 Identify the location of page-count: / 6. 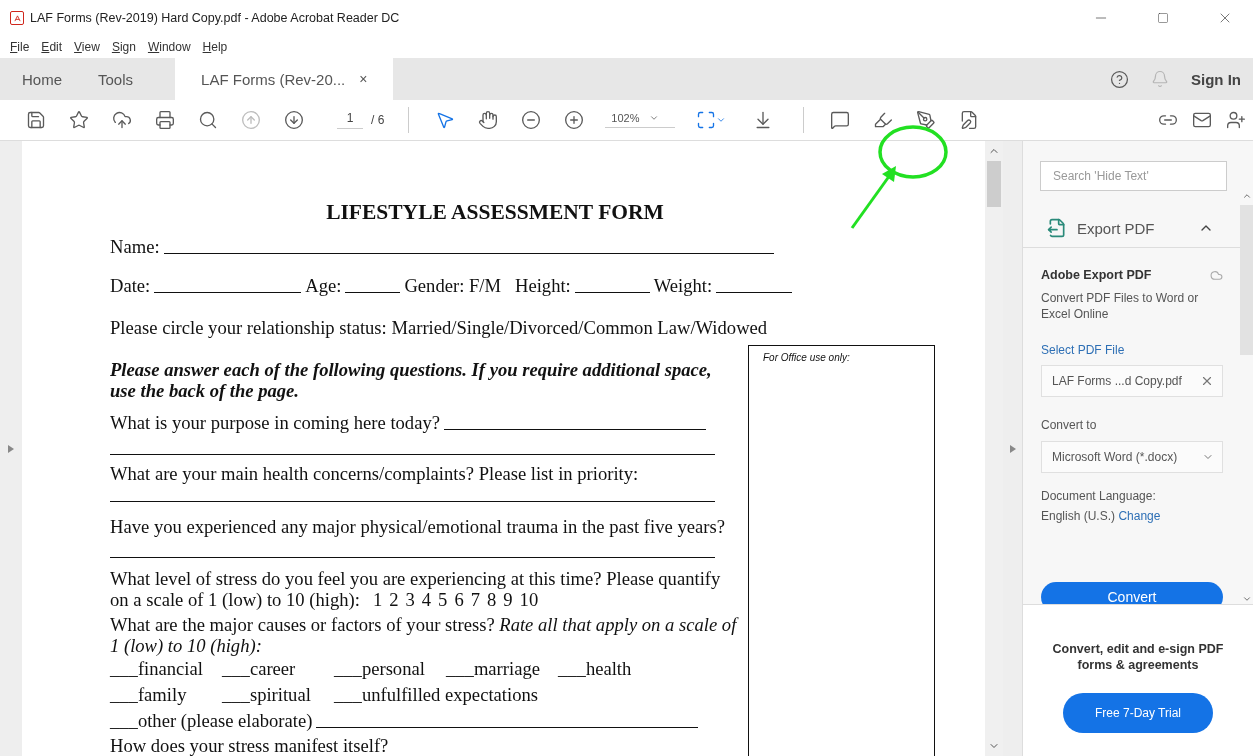
(378, 120).